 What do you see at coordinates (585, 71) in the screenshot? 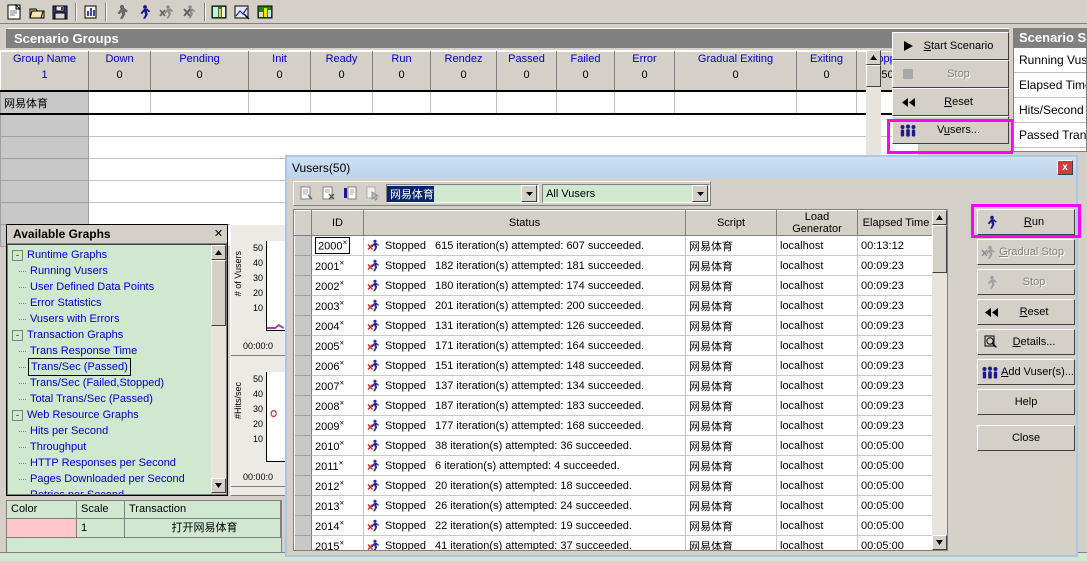
I see `col-failed: Failed 0` at bounding box center [585, 71].